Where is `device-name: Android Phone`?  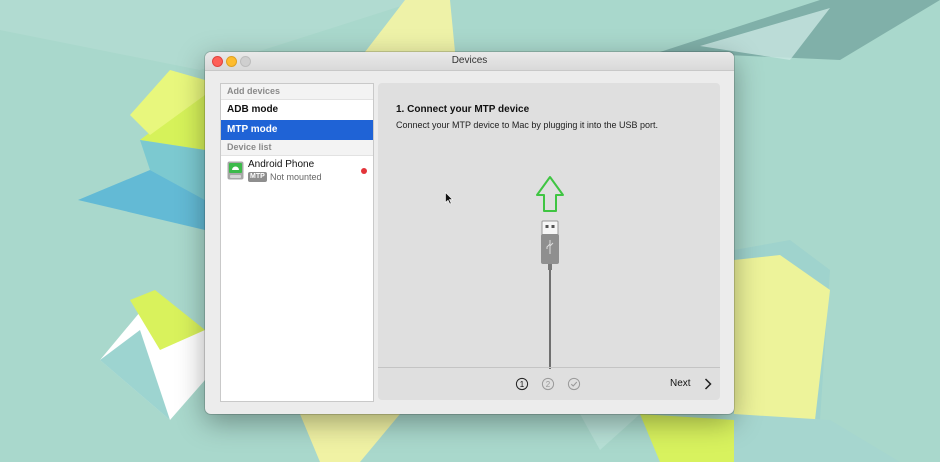 device-name: Android Phone is located at coordinates (281, 164).